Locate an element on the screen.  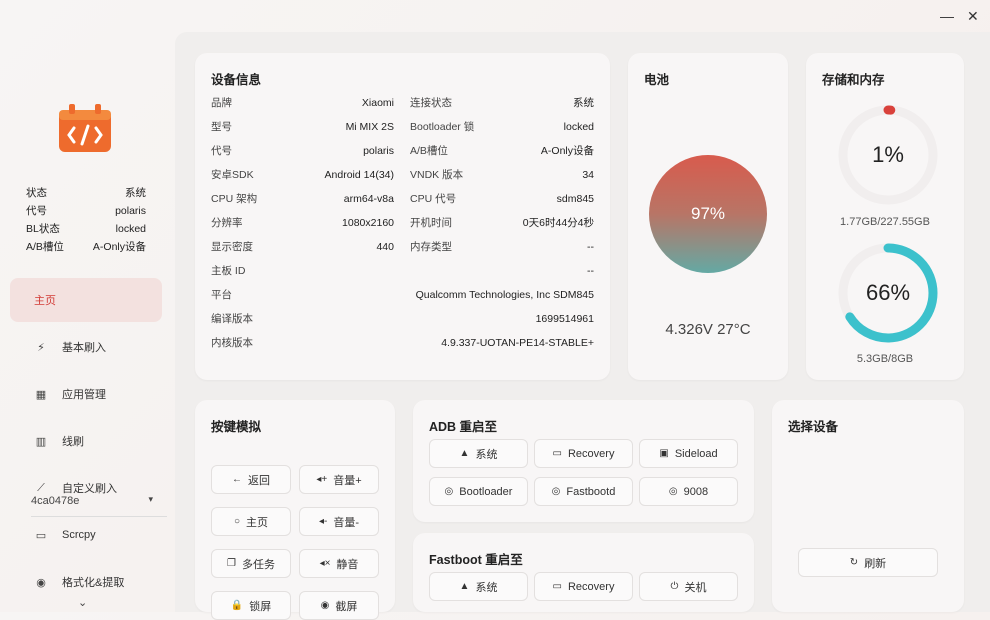
key-button: ◉ 截屏 is located at coordinates (339, 605).